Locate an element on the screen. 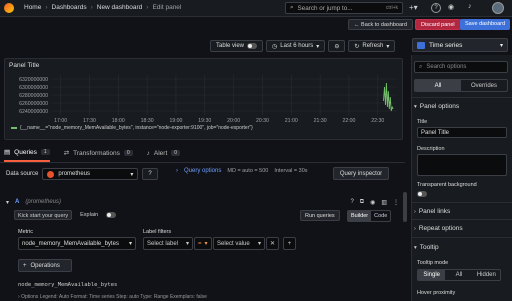 Image resolution: width=512 pixels, height=301 pixels. y-tick-label: 6240000000 is located at coordinates (33, 112).